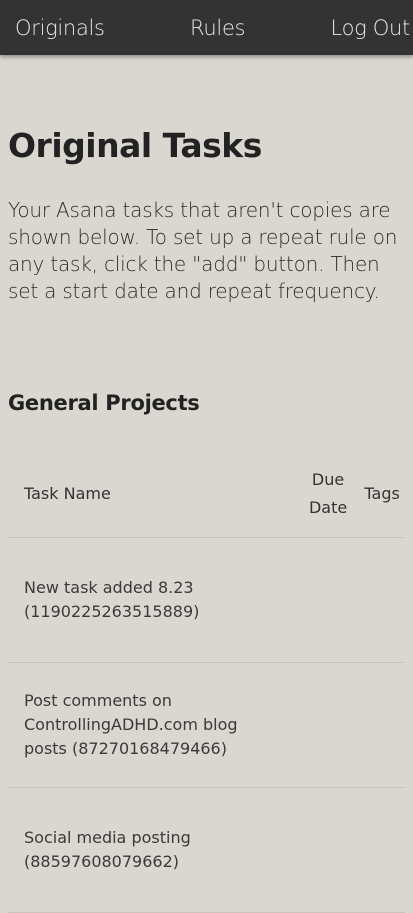 This screenshot has width=413, height=913. Describe the element at coordinates (371, 28) in the screenshot. I see `nav-logout-link: Log Out` at that location.